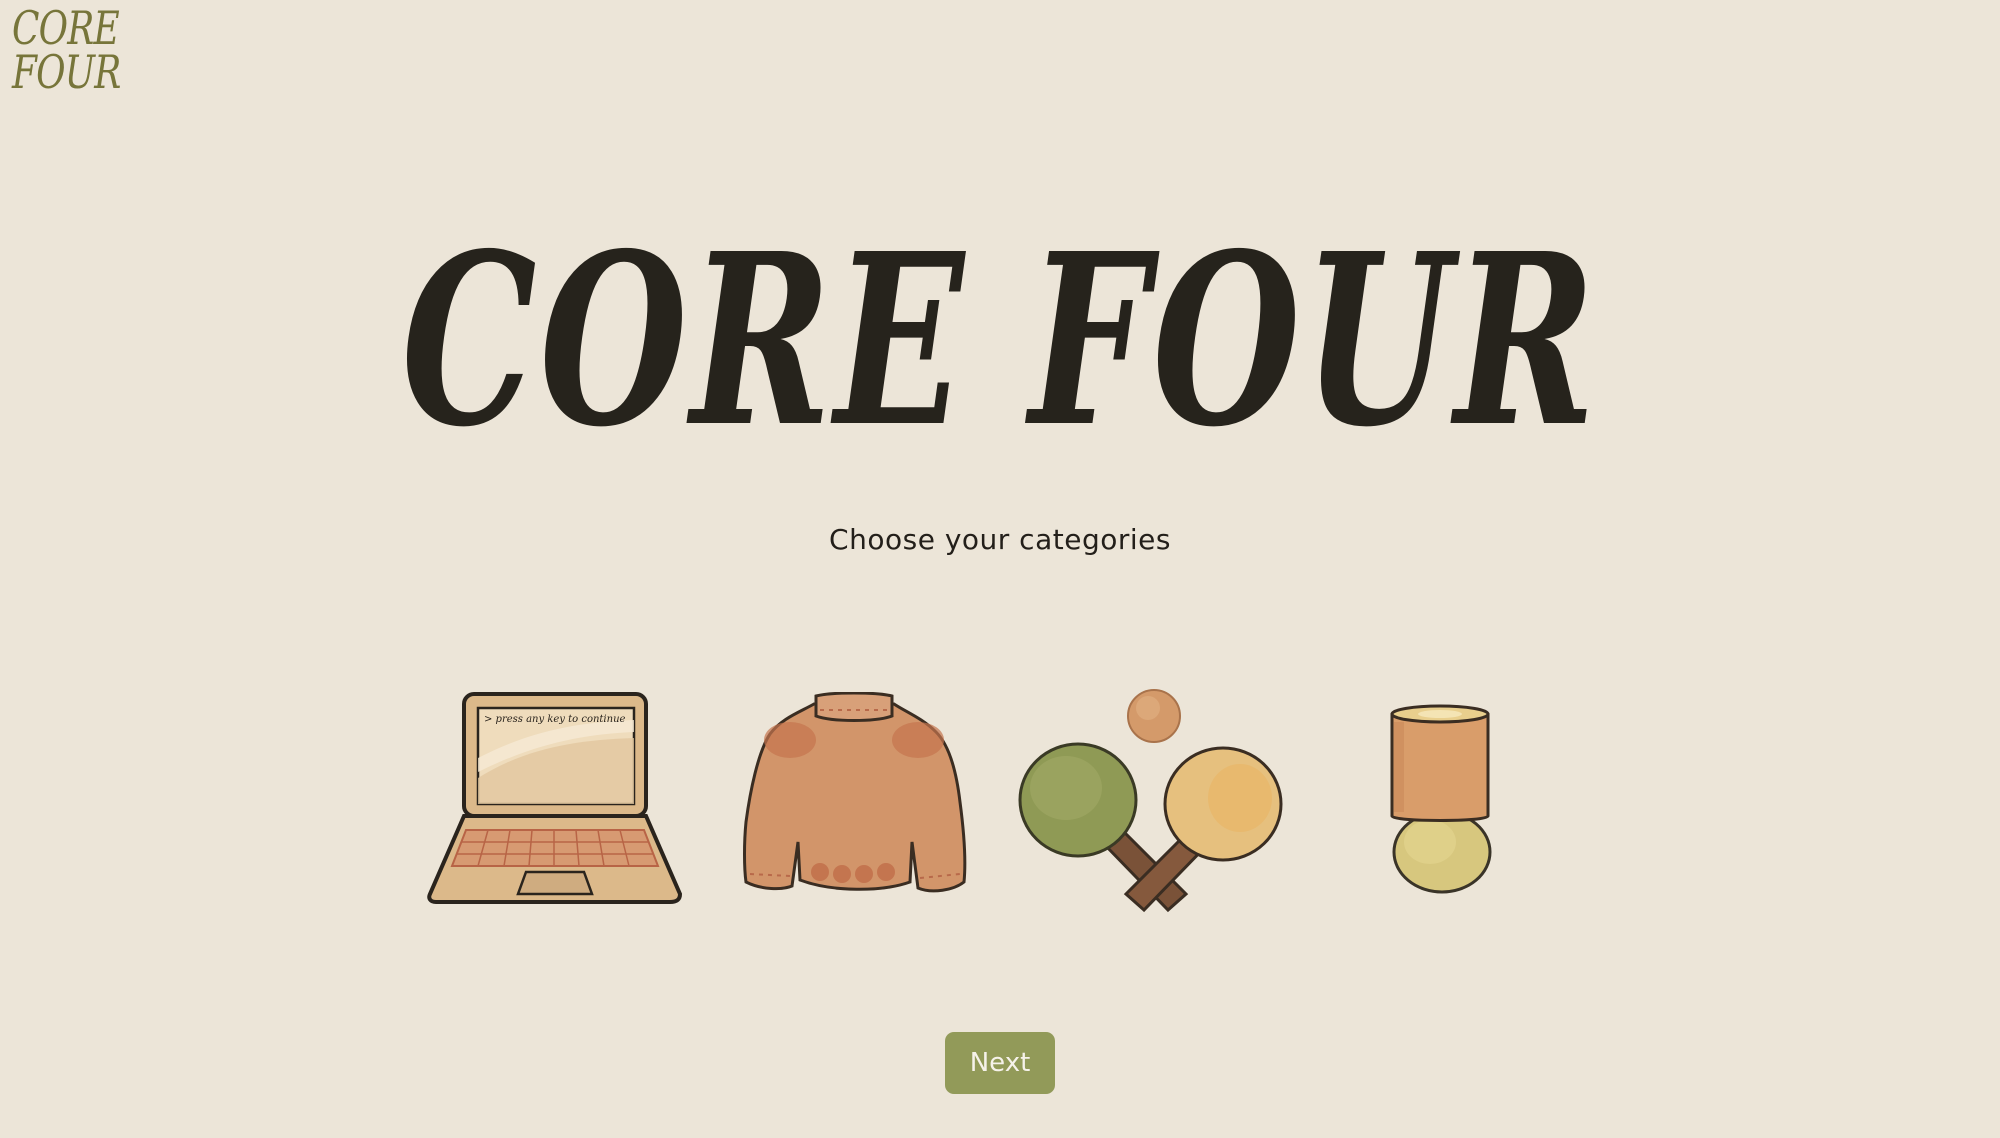 This screenshot has height=1138, width=2000. Describe the element at coordinates (1150, 801) in the screenshot. I see `ping-pong-icon` at that location.